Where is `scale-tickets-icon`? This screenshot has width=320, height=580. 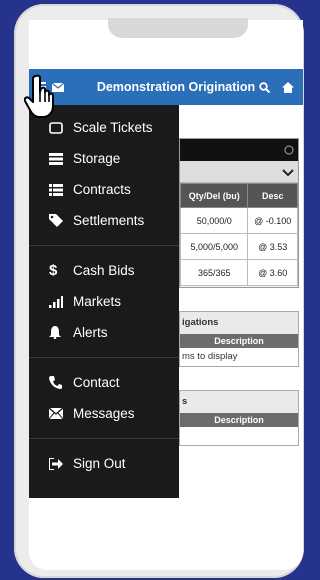 scale-tickets-icon is located at coordinates (58, 127).